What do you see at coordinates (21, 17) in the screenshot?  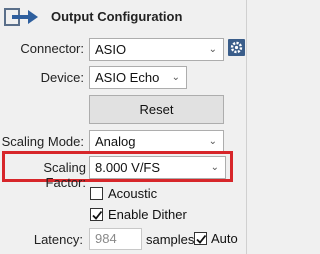 I see `output-arrow-icon` at bounding box center [21, 17].